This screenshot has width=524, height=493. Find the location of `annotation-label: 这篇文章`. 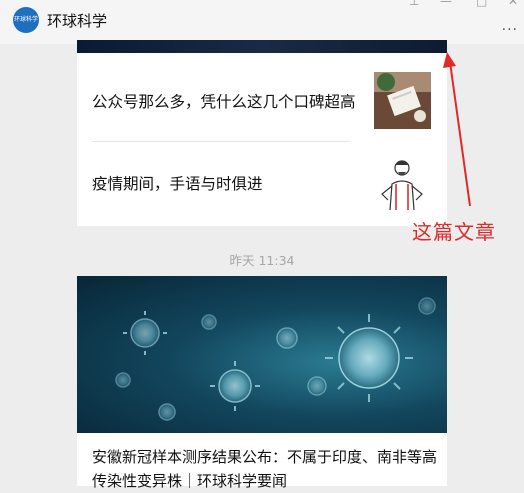

annotation-label: 这篇文章 is located at coordinates (454, 232).